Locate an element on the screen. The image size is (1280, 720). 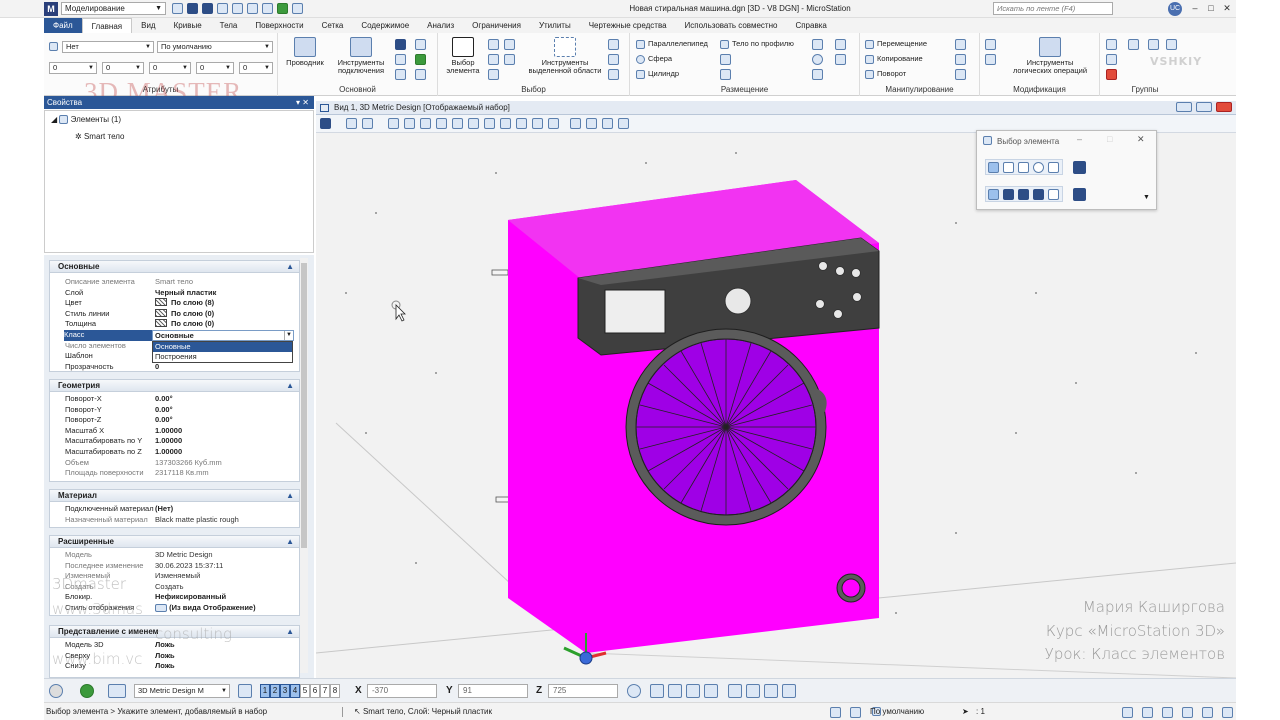
collapse-icon: ◢ is located at coordinates (54, 119).